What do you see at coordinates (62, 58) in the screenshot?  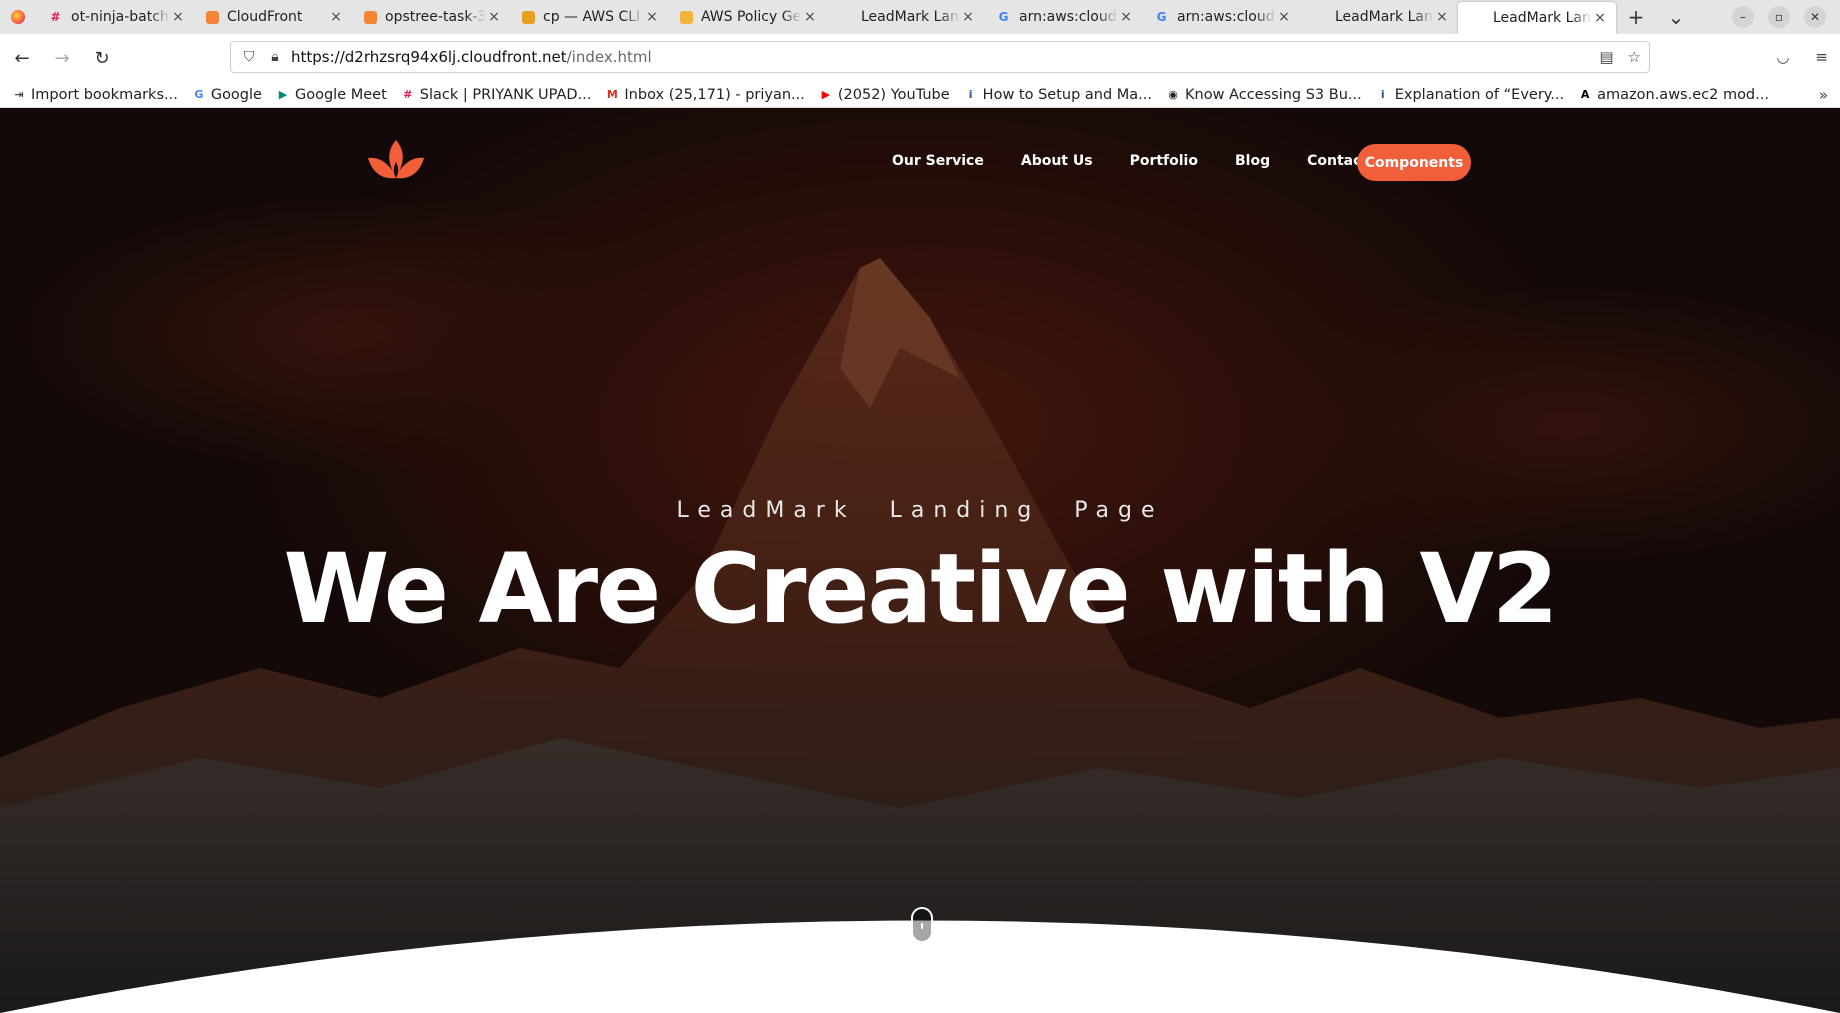 I see `forward-button: →` at bounding box center [62, 58].